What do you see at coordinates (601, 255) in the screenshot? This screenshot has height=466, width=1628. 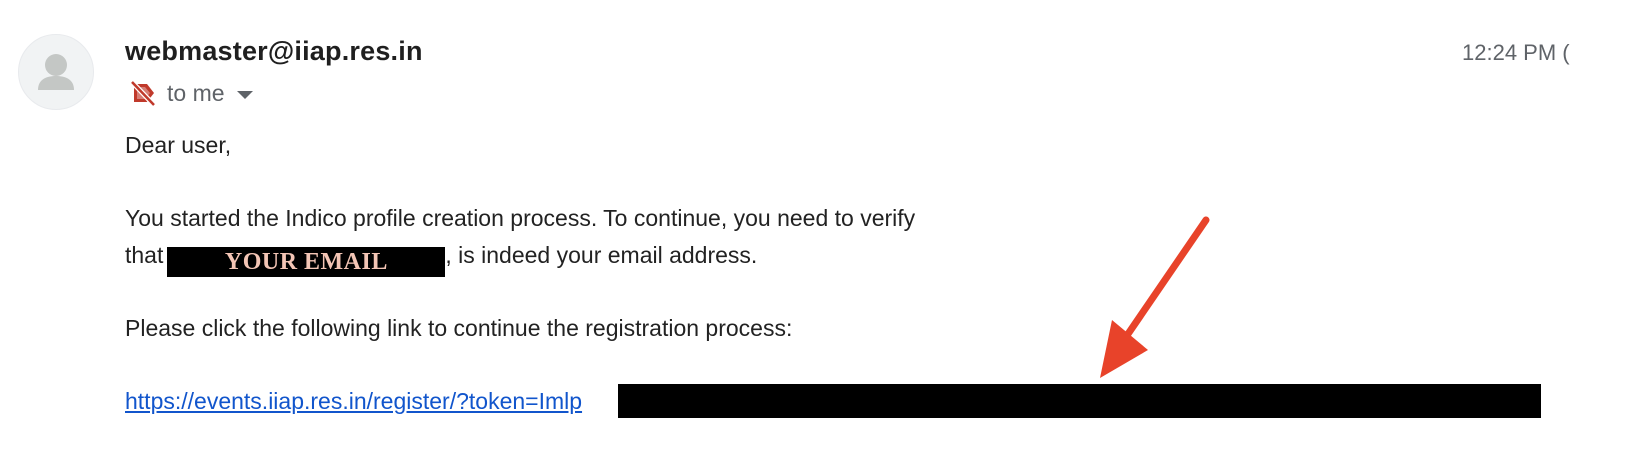 I see `body-line-2-suffix: , is indeed your email address.` at bounding box center [601, 255].